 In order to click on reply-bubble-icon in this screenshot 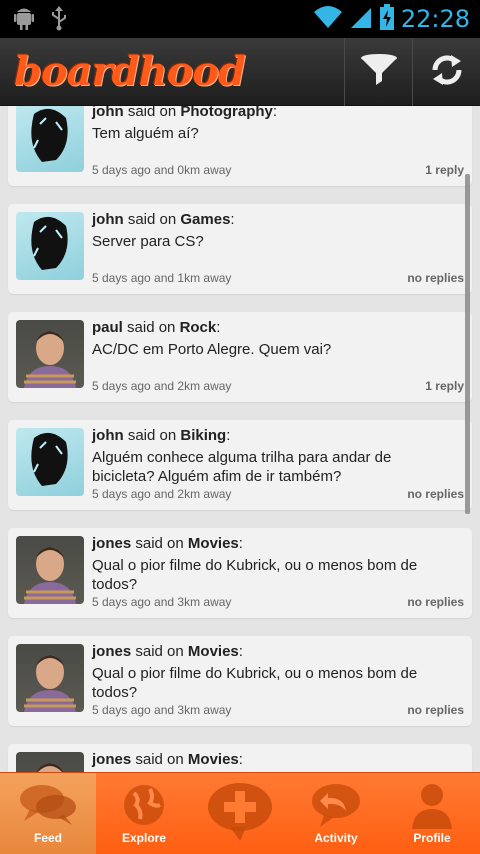, I will do `click(336, 803)`.